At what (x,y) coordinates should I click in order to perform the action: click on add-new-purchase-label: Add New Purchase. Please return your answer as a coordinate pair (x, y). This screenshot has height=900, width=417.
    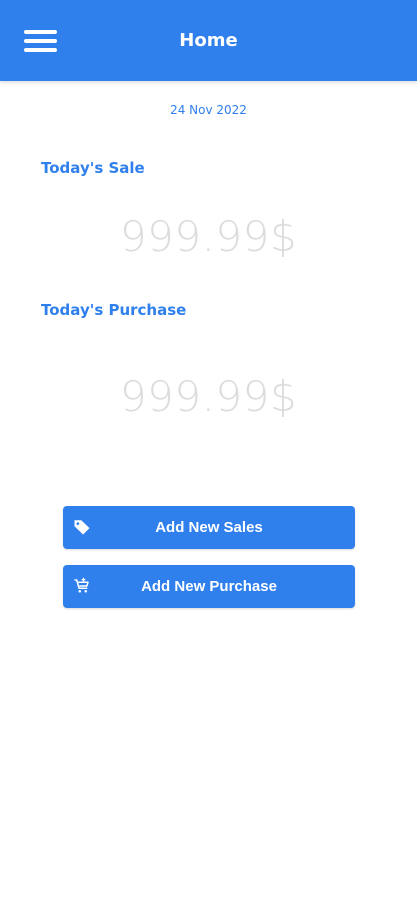
    Looking at the image, I should click on (209, 586).